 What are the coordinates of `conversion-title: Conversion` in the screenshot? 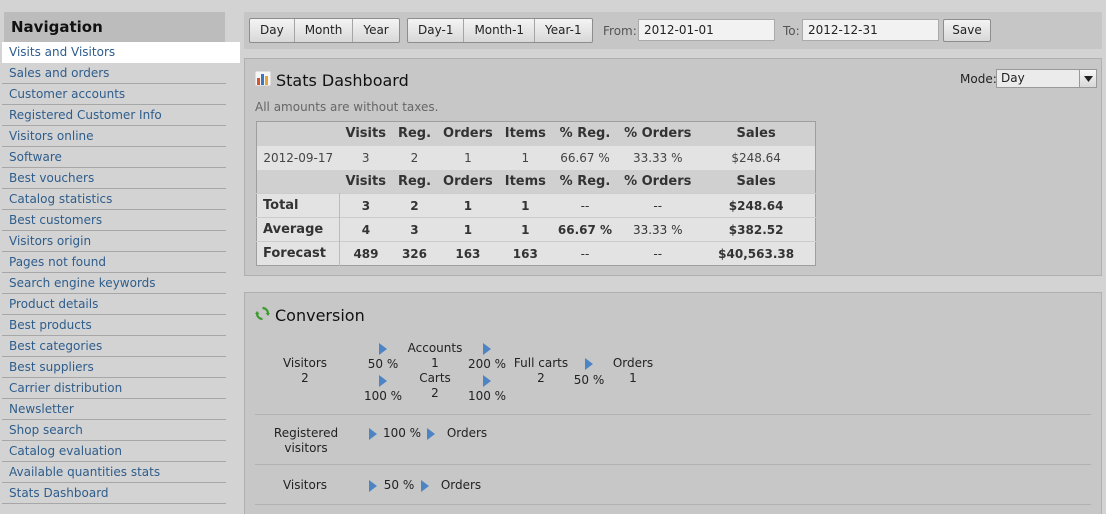 It's located at (320, 315).